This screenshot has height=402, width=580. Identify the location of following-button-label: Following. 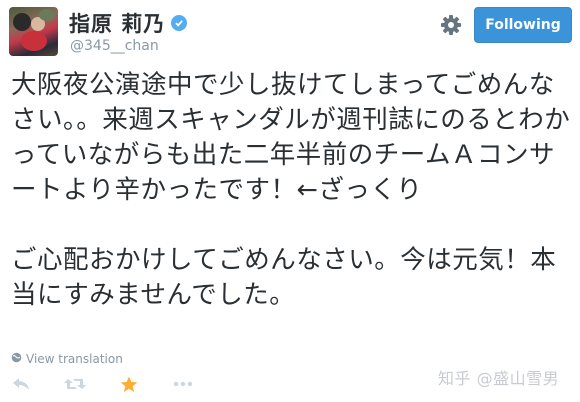
(523, 25).